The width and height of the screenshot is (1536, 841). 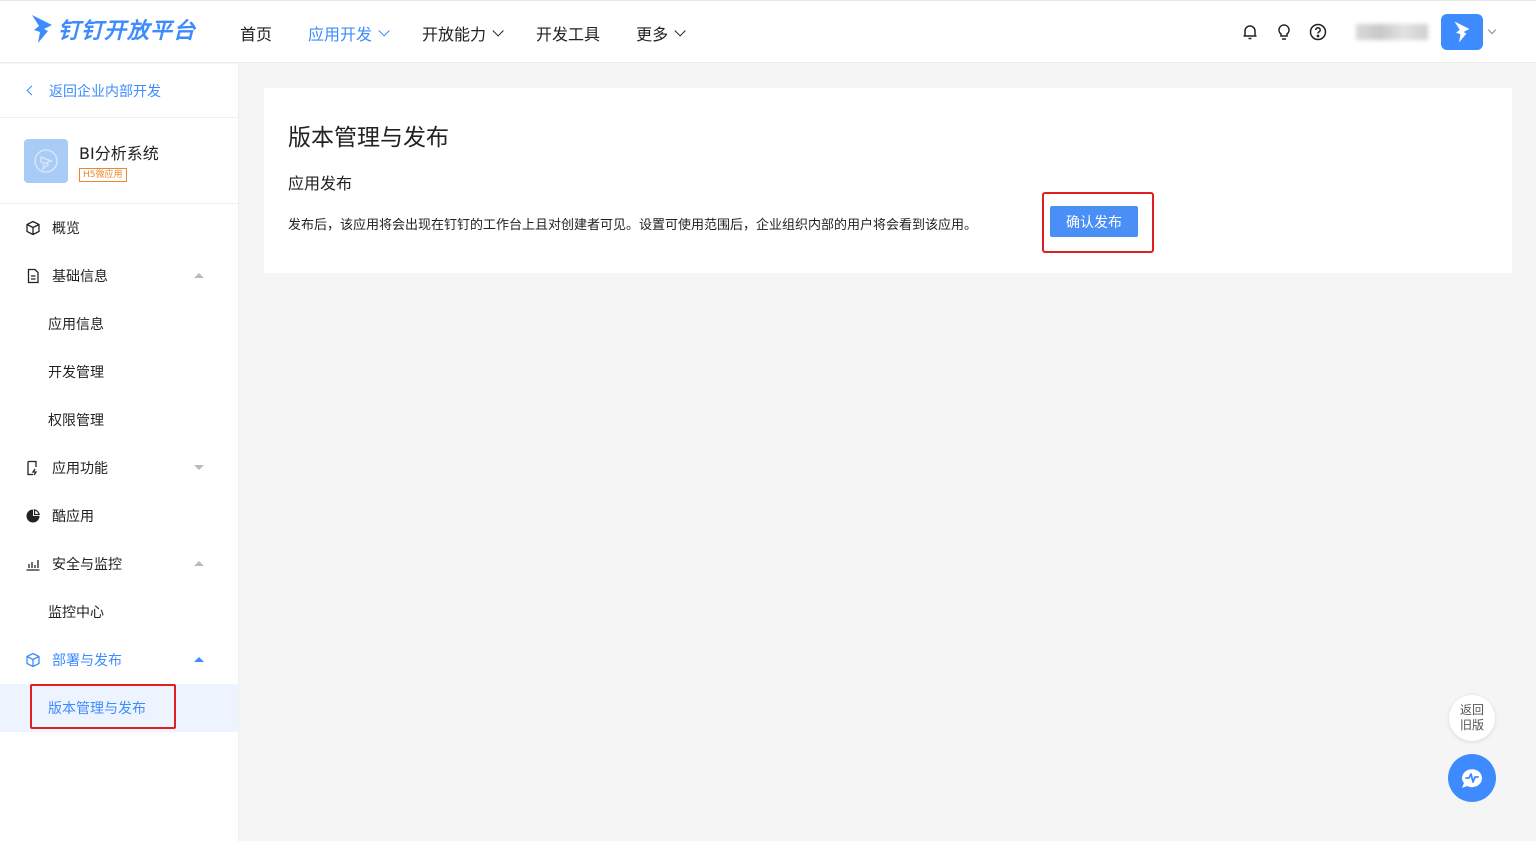 I want to click on sidebar-item-permission-management: 权限管理, so click(x=119, y=420).